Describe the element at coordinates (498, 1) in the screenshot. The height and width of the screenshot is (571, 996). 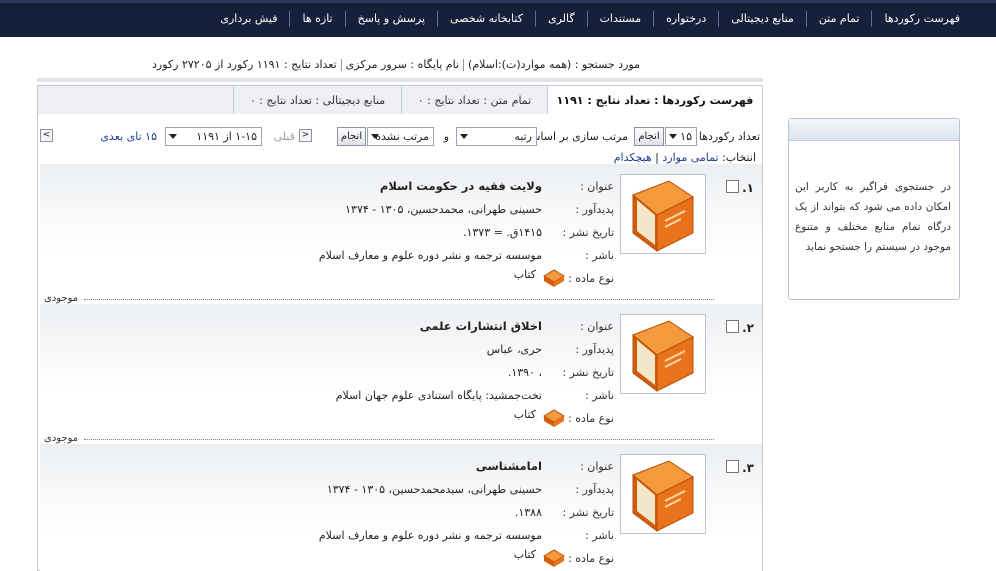
I see `topbar-strip` at that location.